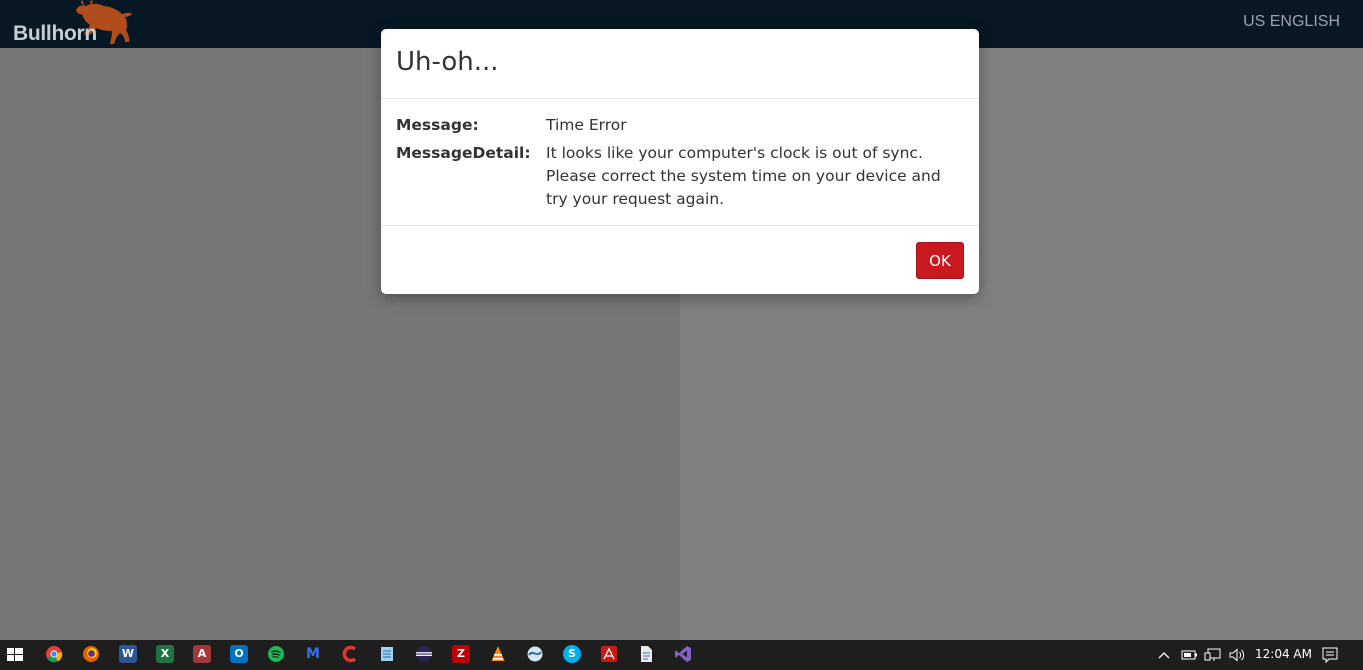 This screenshot has height=670, width=1363. What do you see at coordinates (646, 654) in the screenshot?
I see `document-icon` at bounding box center [646, 654].